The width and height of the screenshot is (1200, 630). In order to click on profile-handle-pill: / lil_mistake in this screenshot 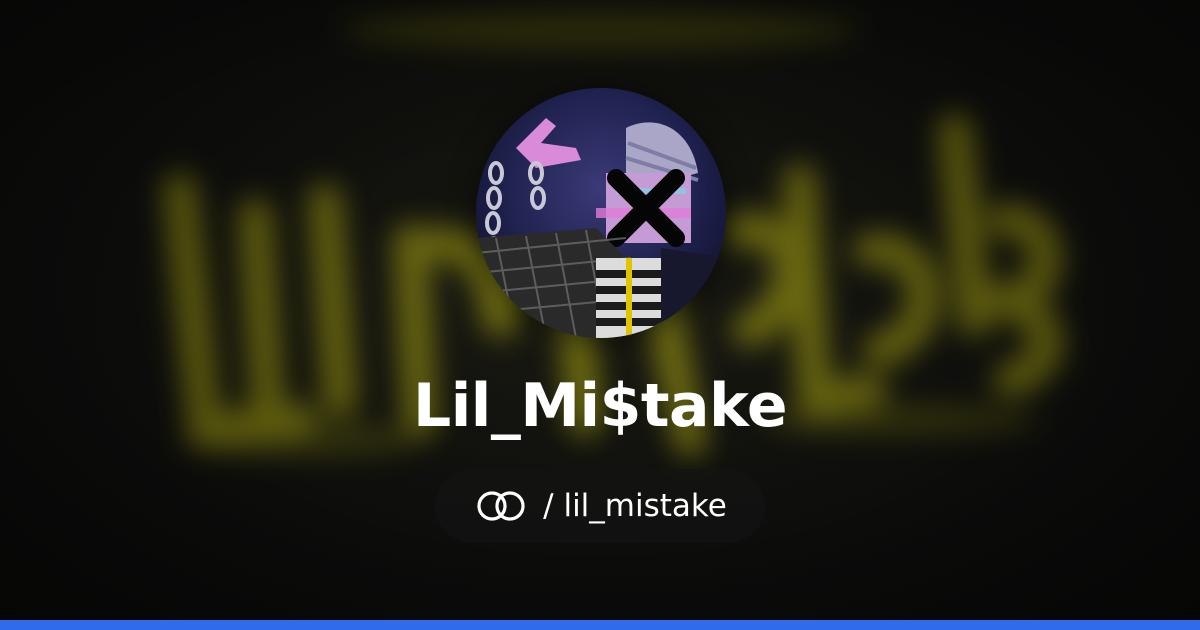, I will do `click(600, 506)`.